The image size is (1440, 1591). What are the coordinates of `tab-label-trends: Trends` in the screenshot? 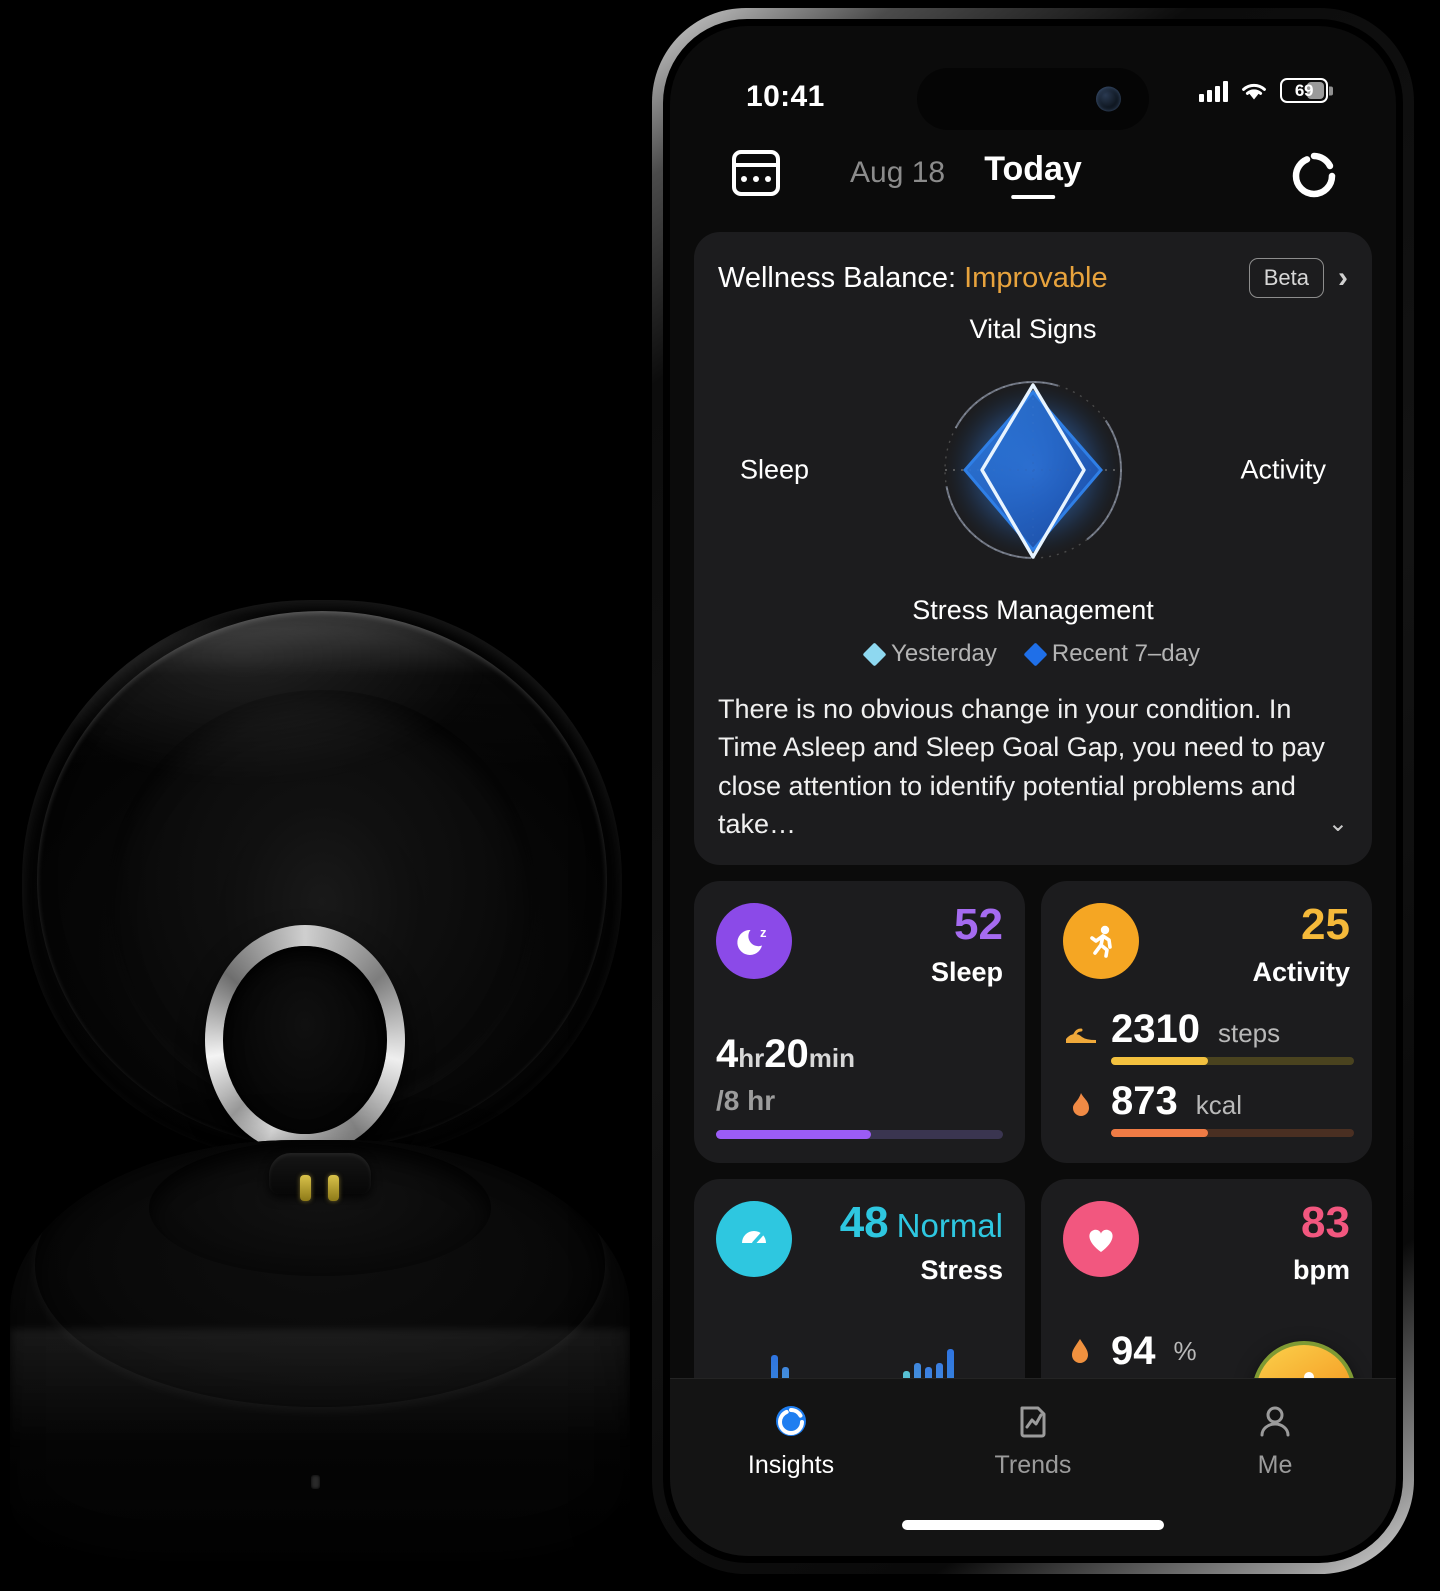 It's located at (1033, 1465).